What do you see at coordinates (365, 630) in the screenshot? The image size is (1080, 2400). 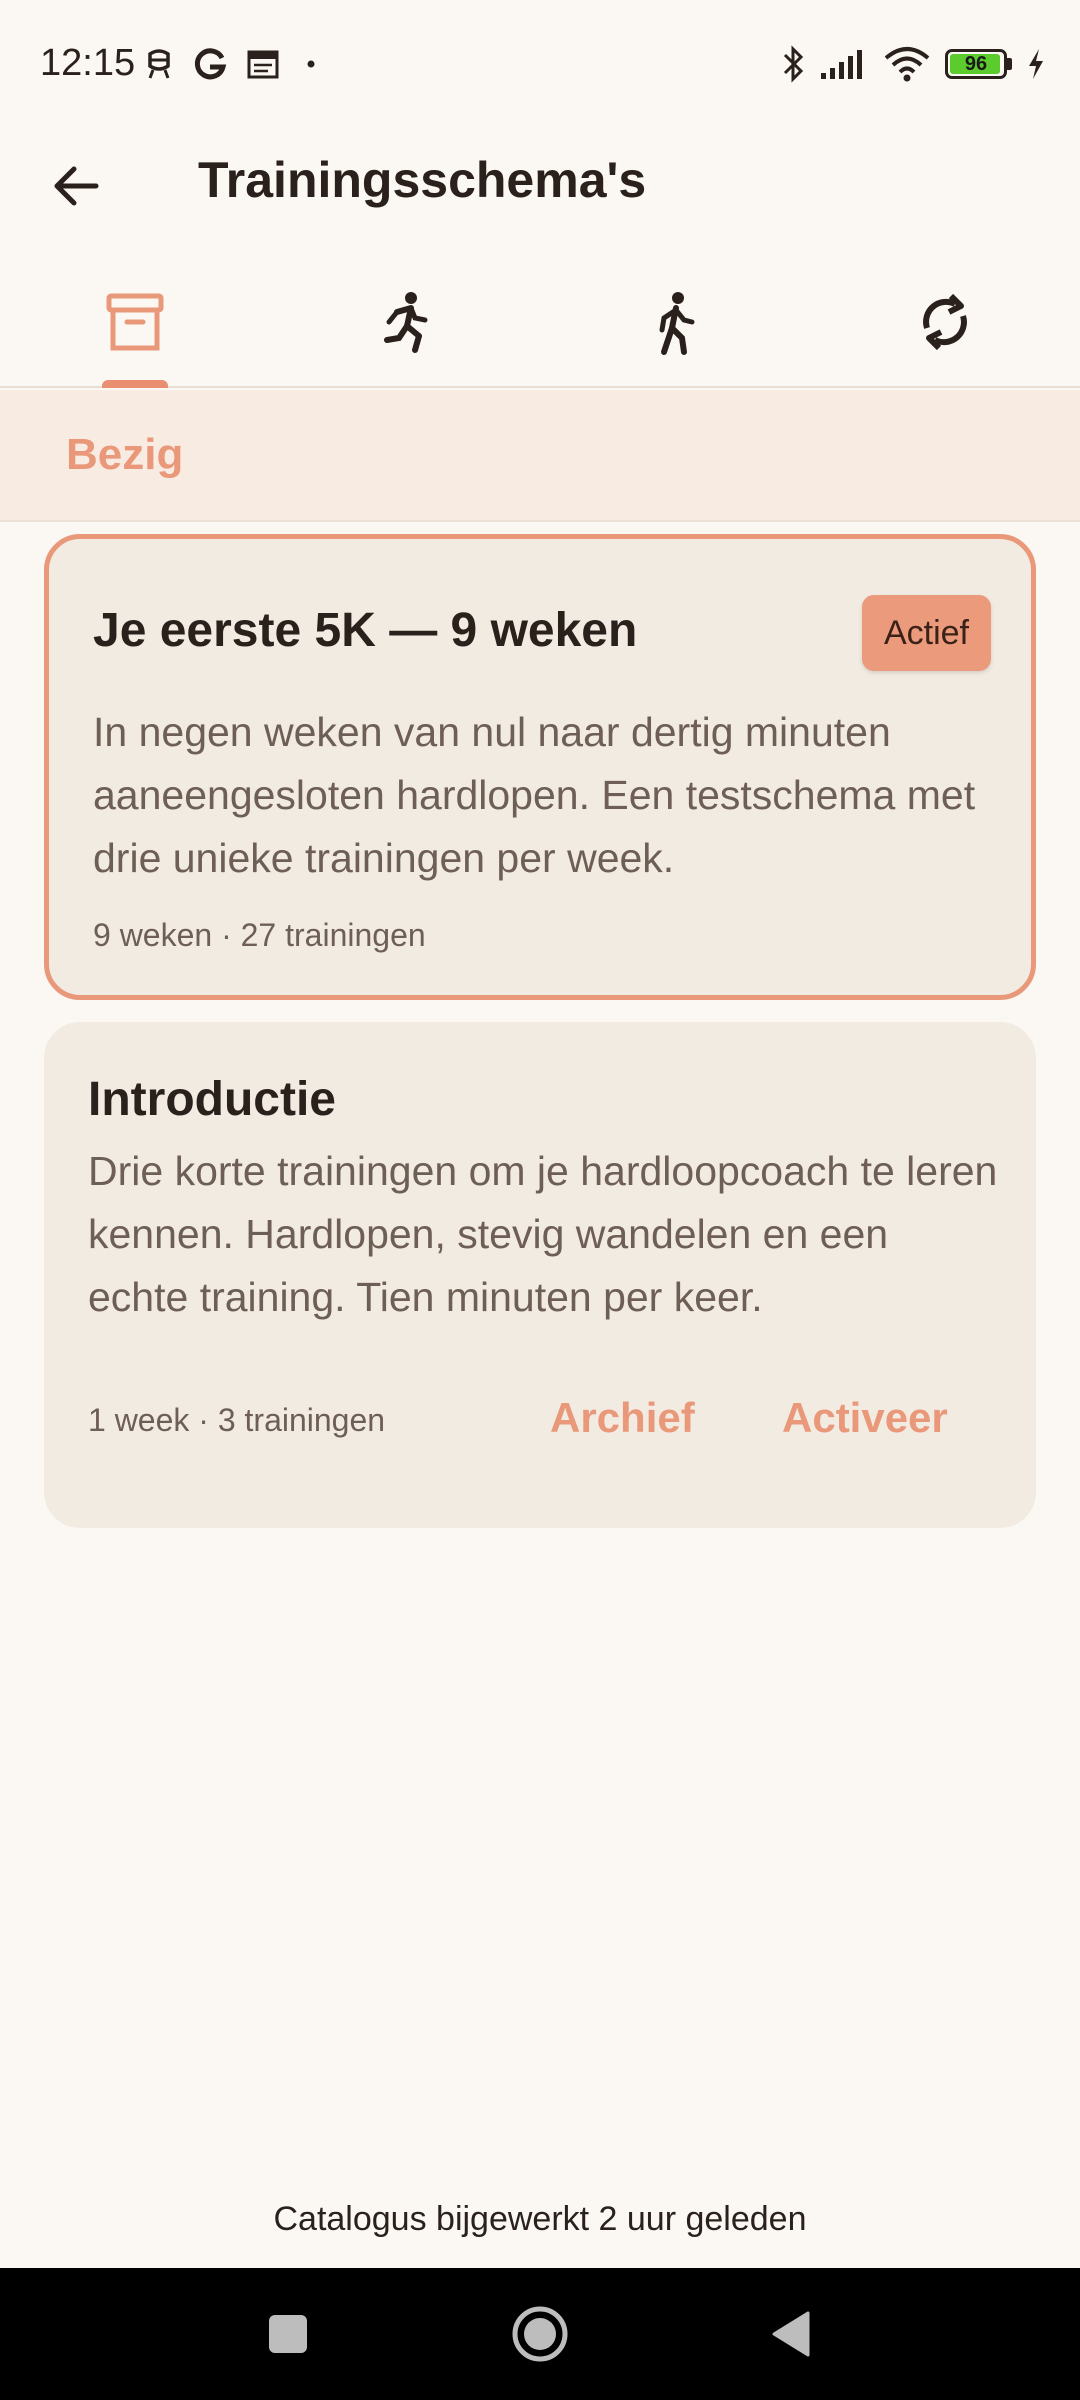 I see `plan-title: Je eerste 5K — 9 weken` at bounding box center [365, 630].